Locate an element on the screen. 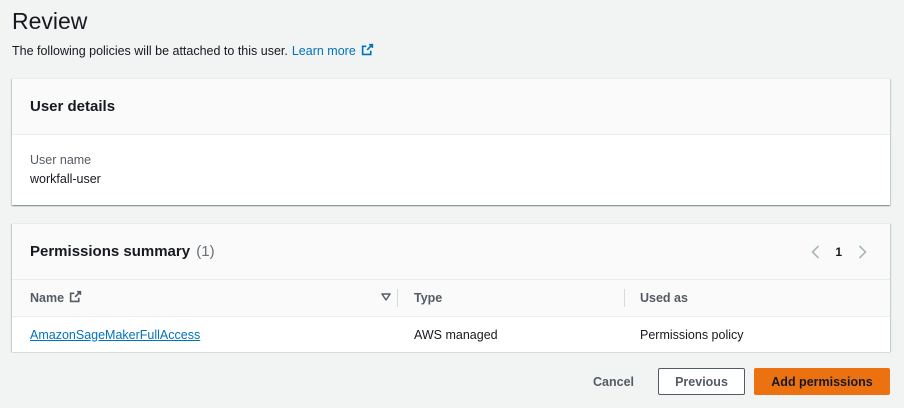 The image size is (904, 408). policy-name-cell: AmazonSageMakerFullAccess is located at coordinates (204, 335).